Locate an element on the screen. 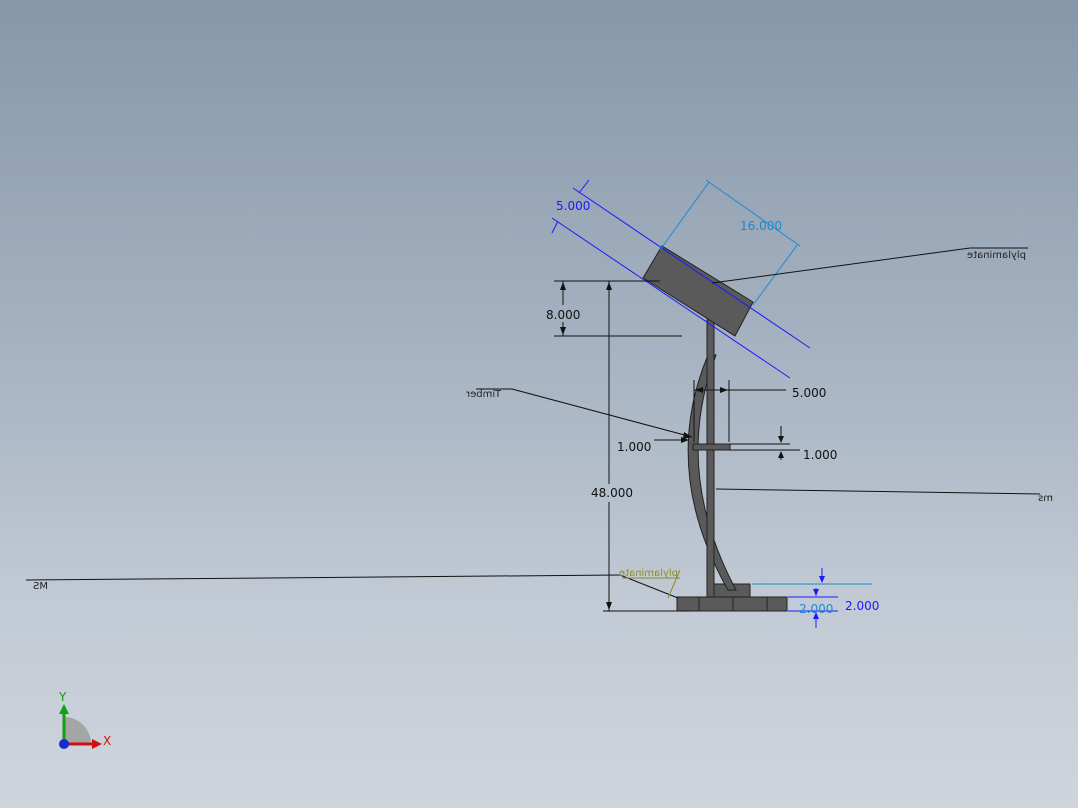 Image resolution: width=1078 pixels, height=808 pixels. note-text-panel-material: plylaminate is located at coordinates (996, 255).